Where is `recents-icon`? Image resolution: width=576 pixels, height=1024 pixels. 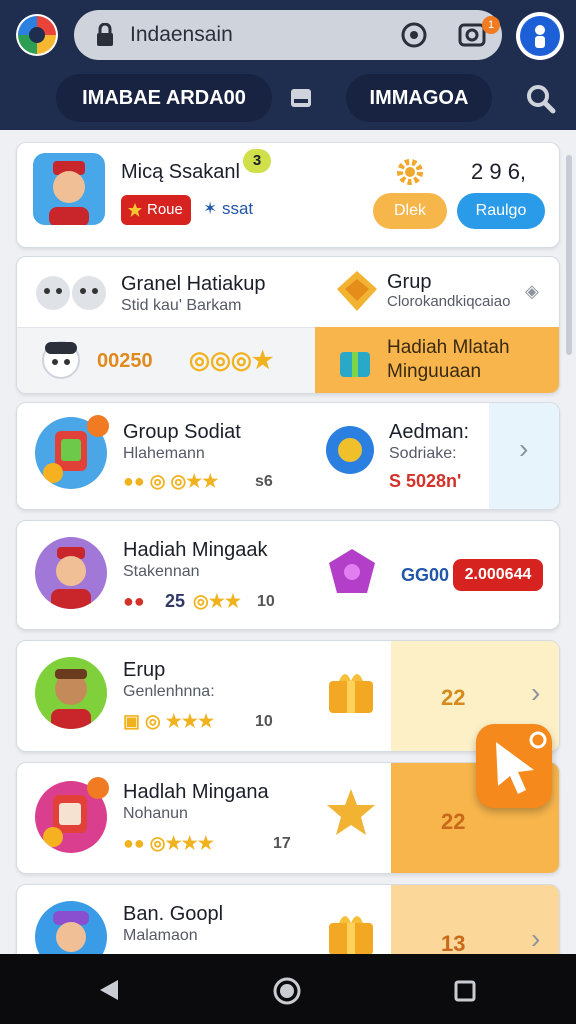
recents-icon is located at coordinates (465, 991).